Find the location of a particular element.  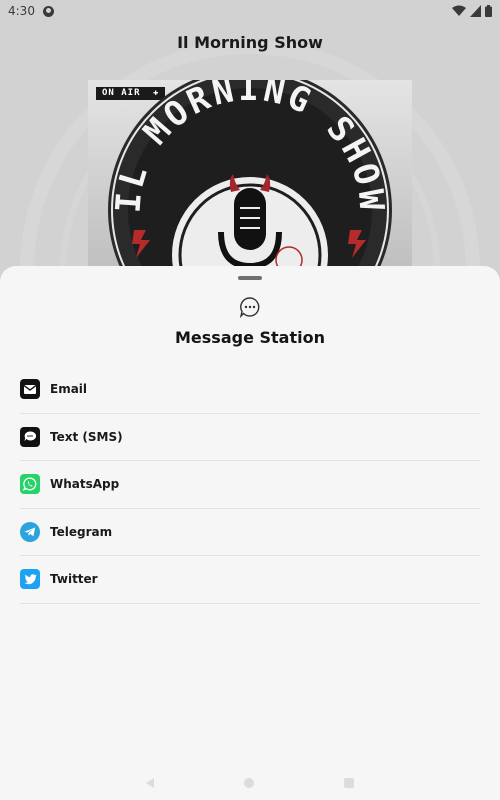

option-email: Email is located at coordinates (250, 390).